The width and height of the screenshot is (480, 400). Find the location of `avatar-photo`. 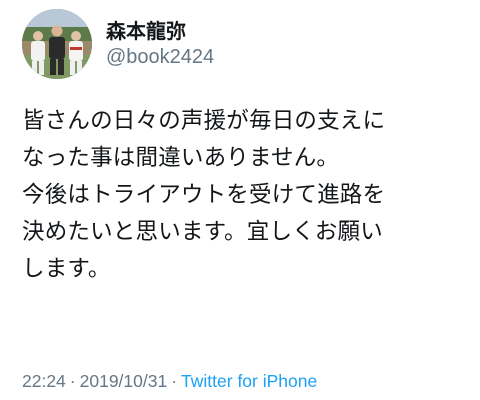

avatar-photo is located at coordinates (57, 44).